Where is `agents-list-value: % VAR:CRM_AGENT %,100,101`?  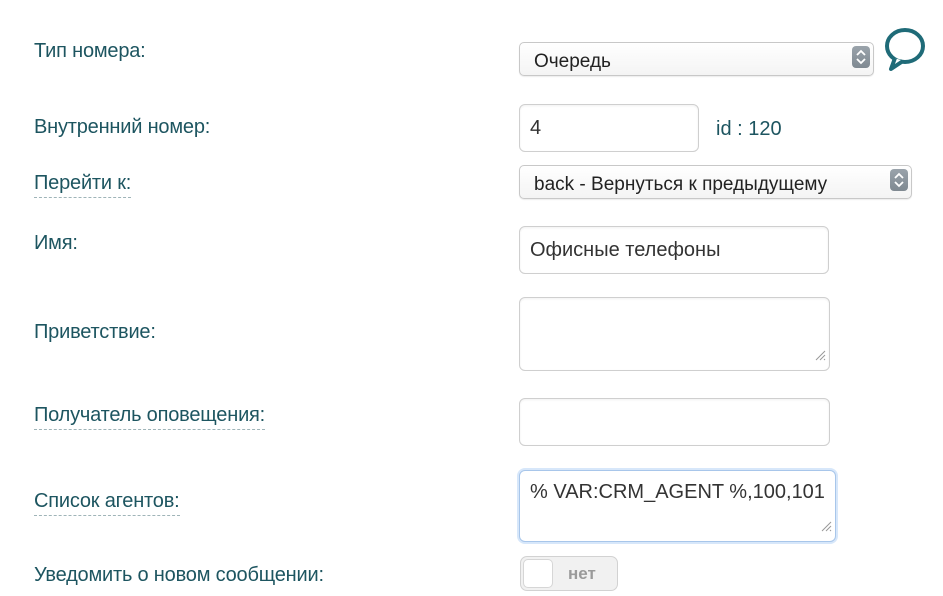
agents-list-value: % VAR:CRM_AGENT %,100,101 is located at coordinates (677, 492).